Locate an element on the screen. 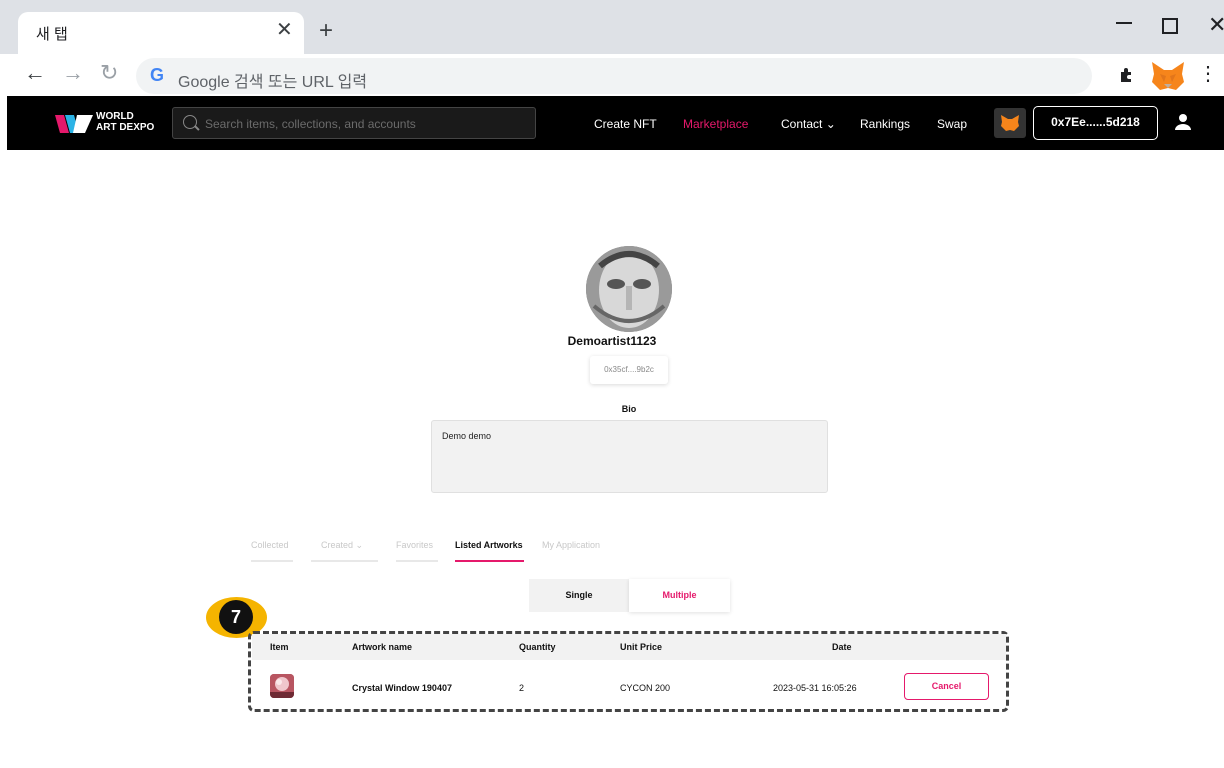 Image resolution: width=1224 pixels, height=768 pixels. tab-collected: Collected is located at coordinates (270, 545).